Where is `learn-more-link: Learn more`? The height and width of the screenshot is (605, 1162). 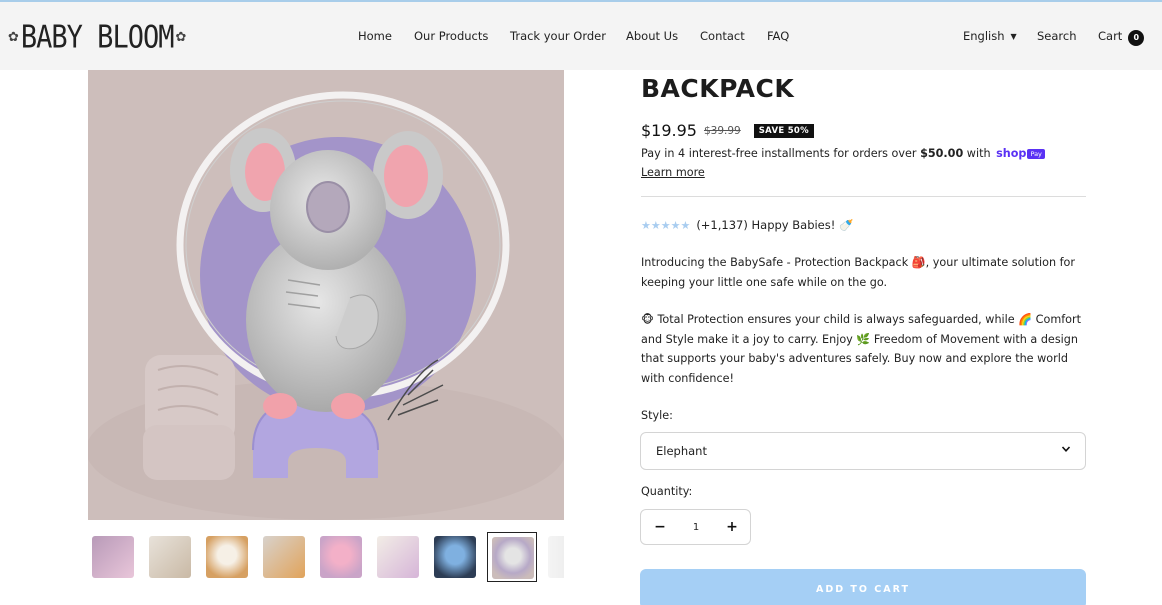
learn-more-link: Learn more is located at coordinates (673, 172).